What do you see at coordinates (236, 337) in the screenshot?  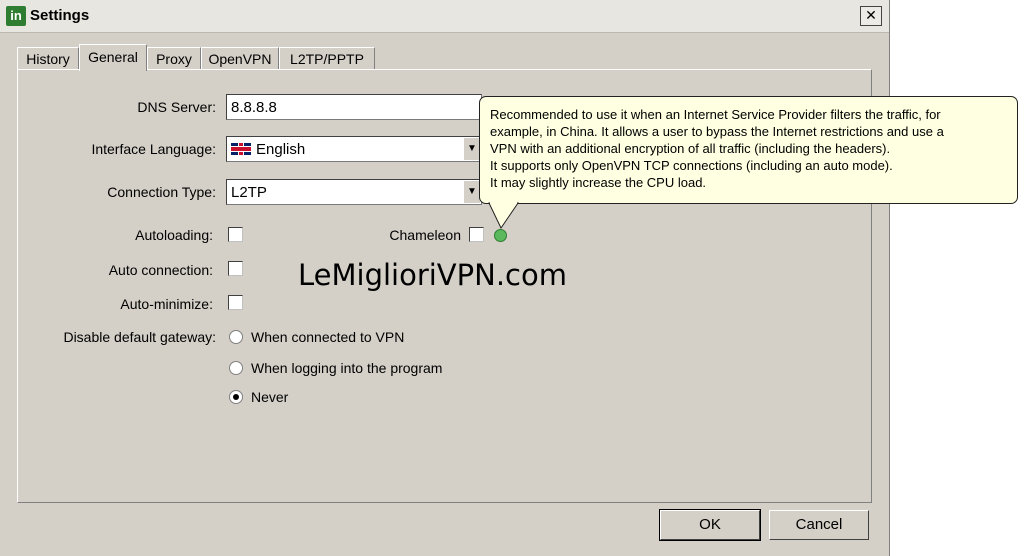 I see `gateway-radio-vpn` at bounding box center [236, 337].